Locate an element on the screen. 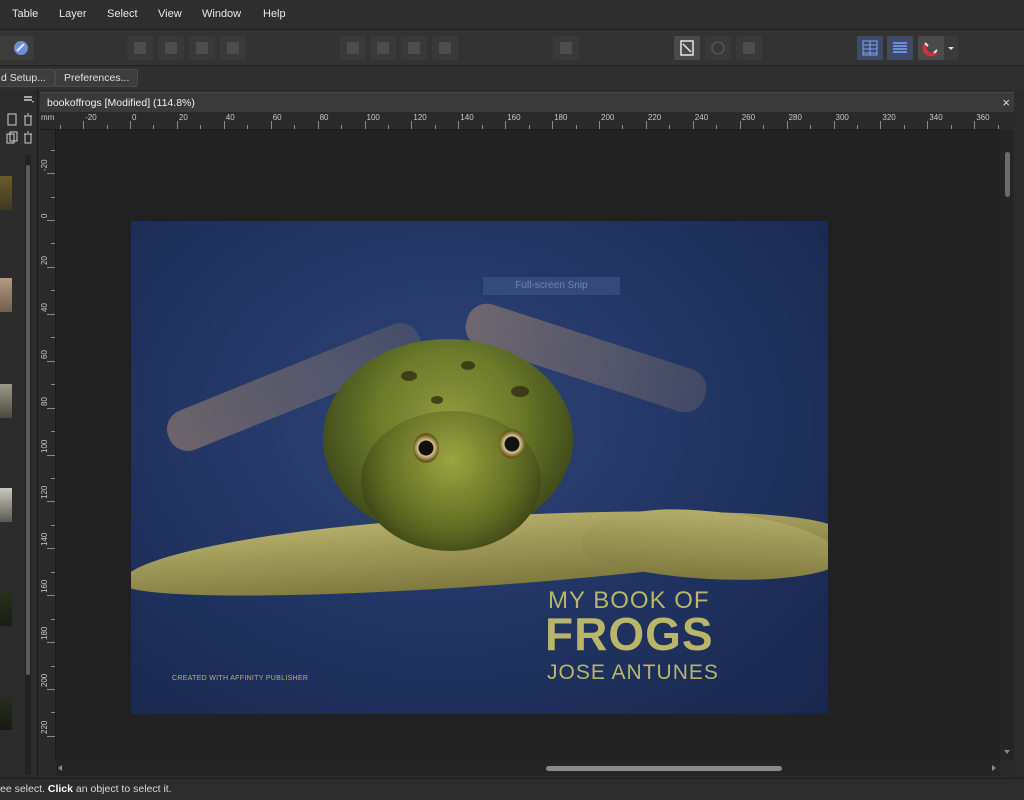 The image size is (1024, 800). arrange-back-button is located at coordinates (233, 48).